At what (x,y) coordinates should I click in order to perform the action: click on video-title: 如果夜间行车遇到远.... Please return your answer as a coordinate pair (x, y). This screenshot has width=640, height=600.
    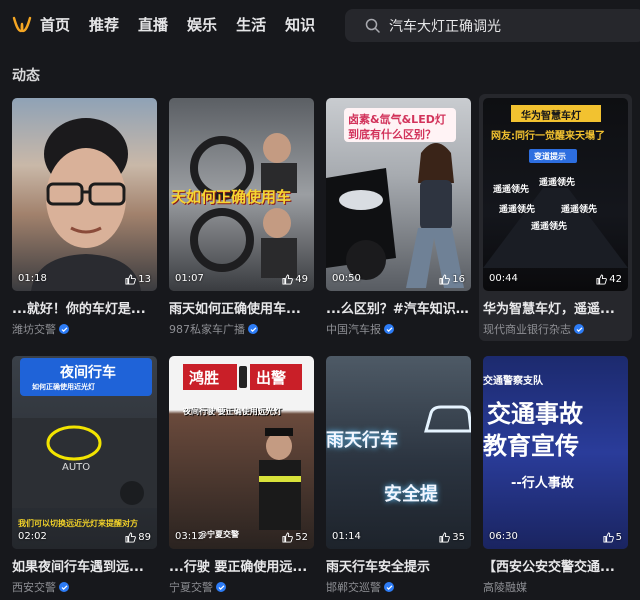
    Looking at the image, I should click on (84, 565).